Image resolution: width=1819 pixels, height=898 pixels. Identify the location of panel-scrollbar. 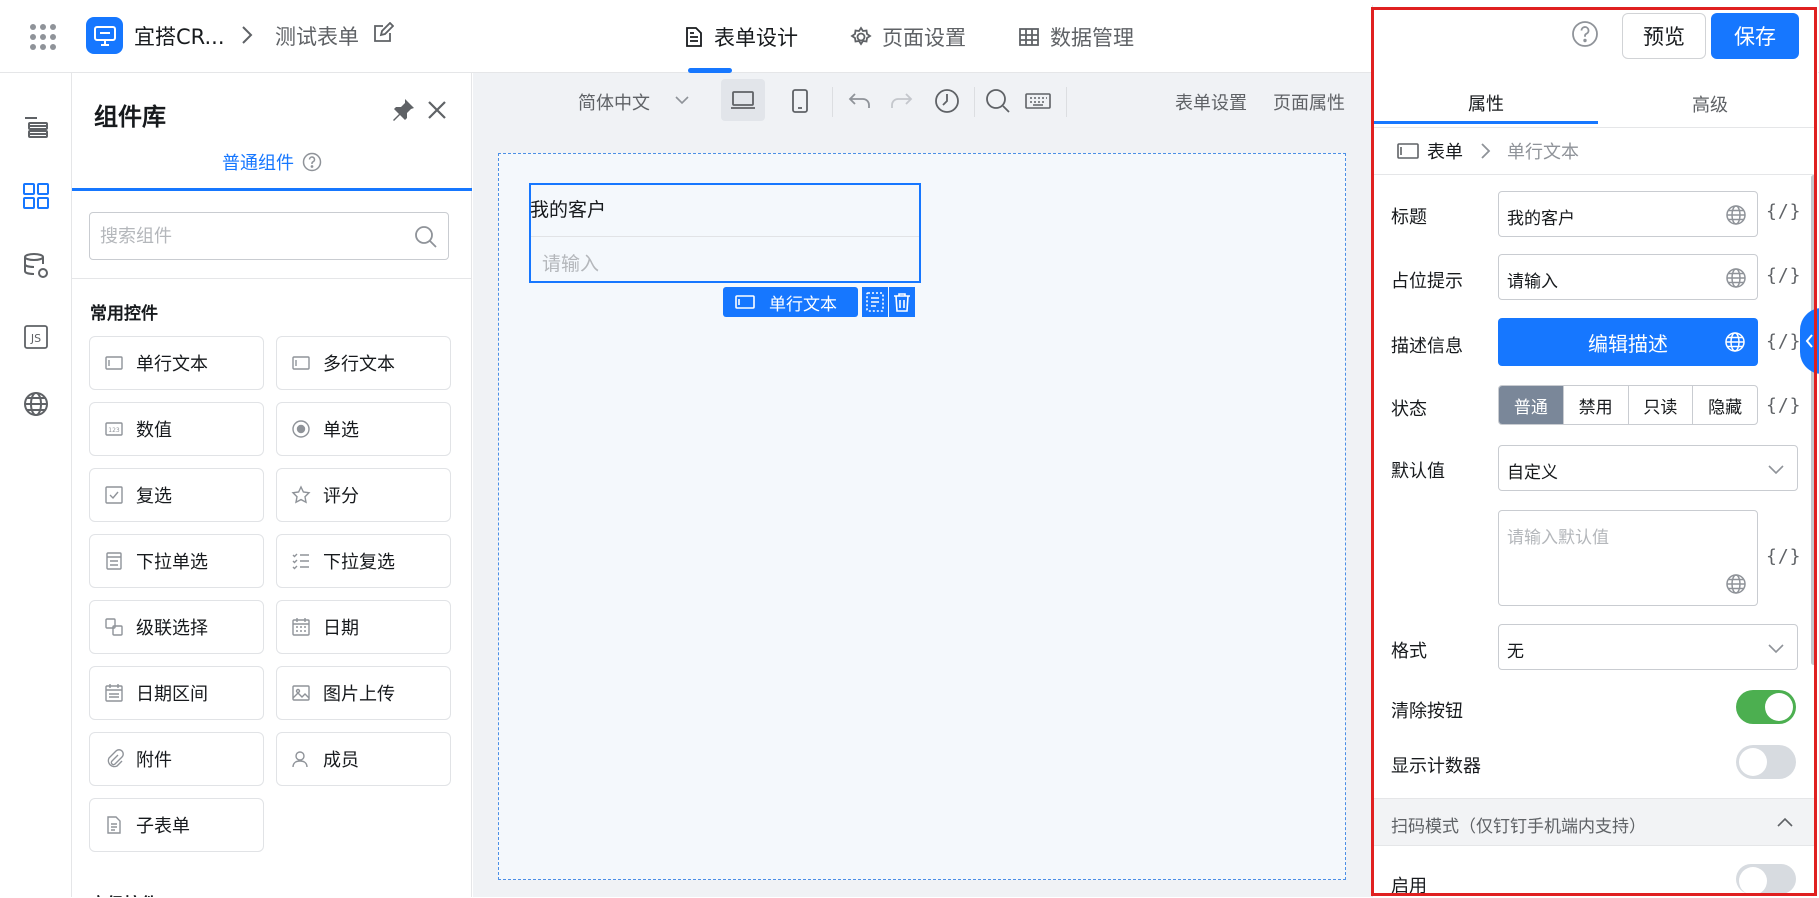
(1813, 420).